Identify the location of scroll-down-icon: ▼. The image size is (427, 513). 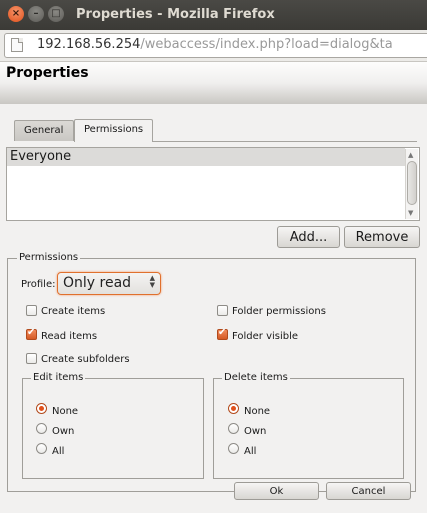
(410, 213).